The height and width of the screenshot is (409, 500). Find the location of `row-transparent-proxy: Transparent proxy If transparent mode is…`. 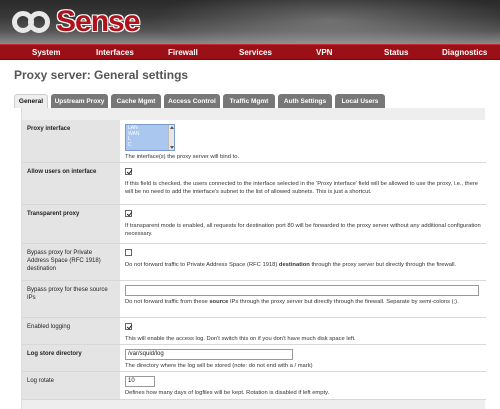

row-transparent-proxy: Transparent proxy If transparent mode is… is located at coordinates (254, 224).